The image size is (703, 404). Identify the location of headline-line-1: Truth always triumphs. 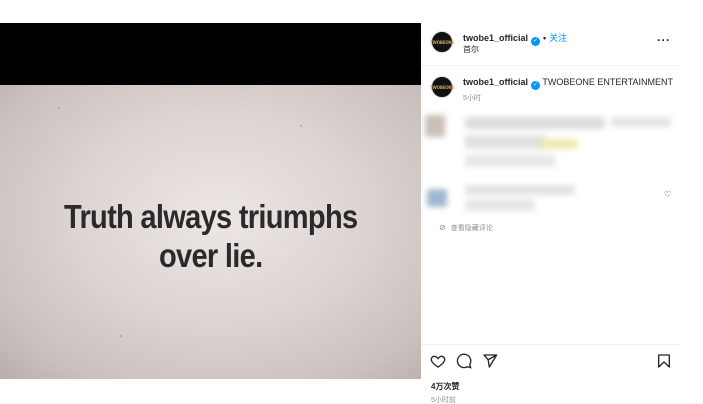
(210, 217).